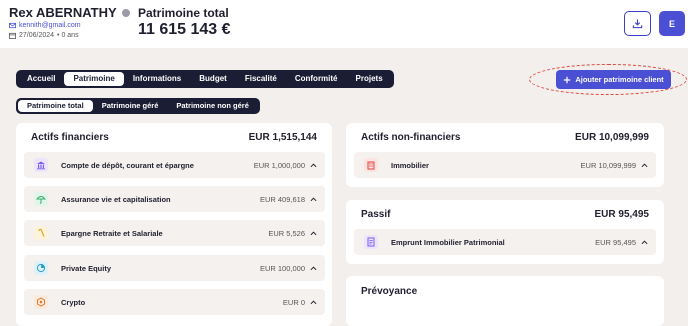  What do you see at coordinates (279, 165) in the screenshot?
I see `row-value: EUR 1,000,000` at bounding box center [279, 165].